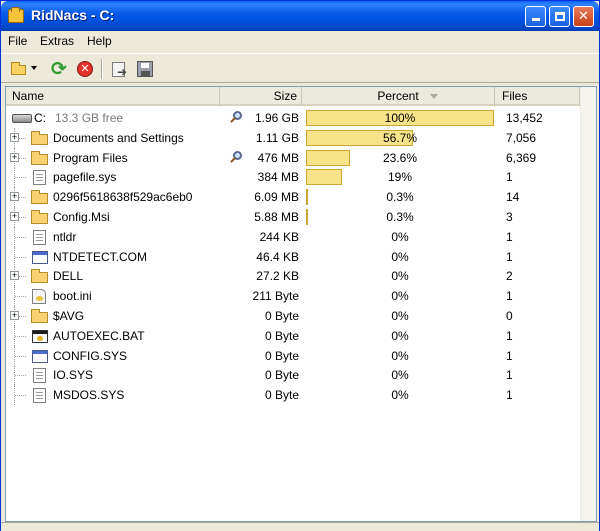 This screenshot has width=600, height=531. I want to click on stop-icon: ✕, so click(85, 69).